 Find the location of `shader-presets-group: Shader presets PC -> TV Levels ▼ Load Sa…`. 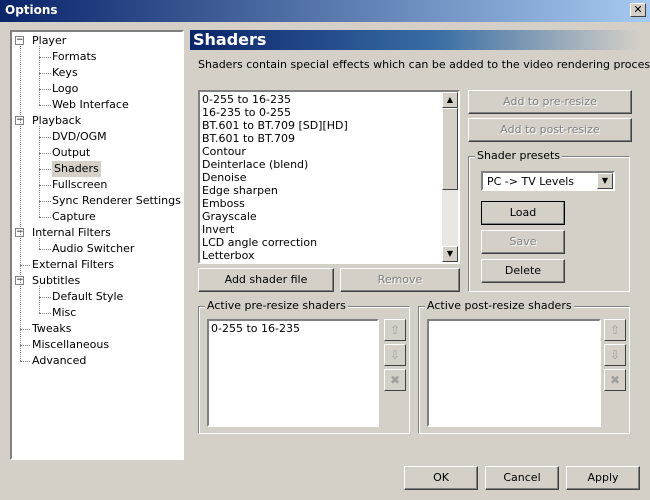

shader-presets-group: Shader presets PC -> TV Levels ▼ Load Sa… is located at coordinates (549, 220).